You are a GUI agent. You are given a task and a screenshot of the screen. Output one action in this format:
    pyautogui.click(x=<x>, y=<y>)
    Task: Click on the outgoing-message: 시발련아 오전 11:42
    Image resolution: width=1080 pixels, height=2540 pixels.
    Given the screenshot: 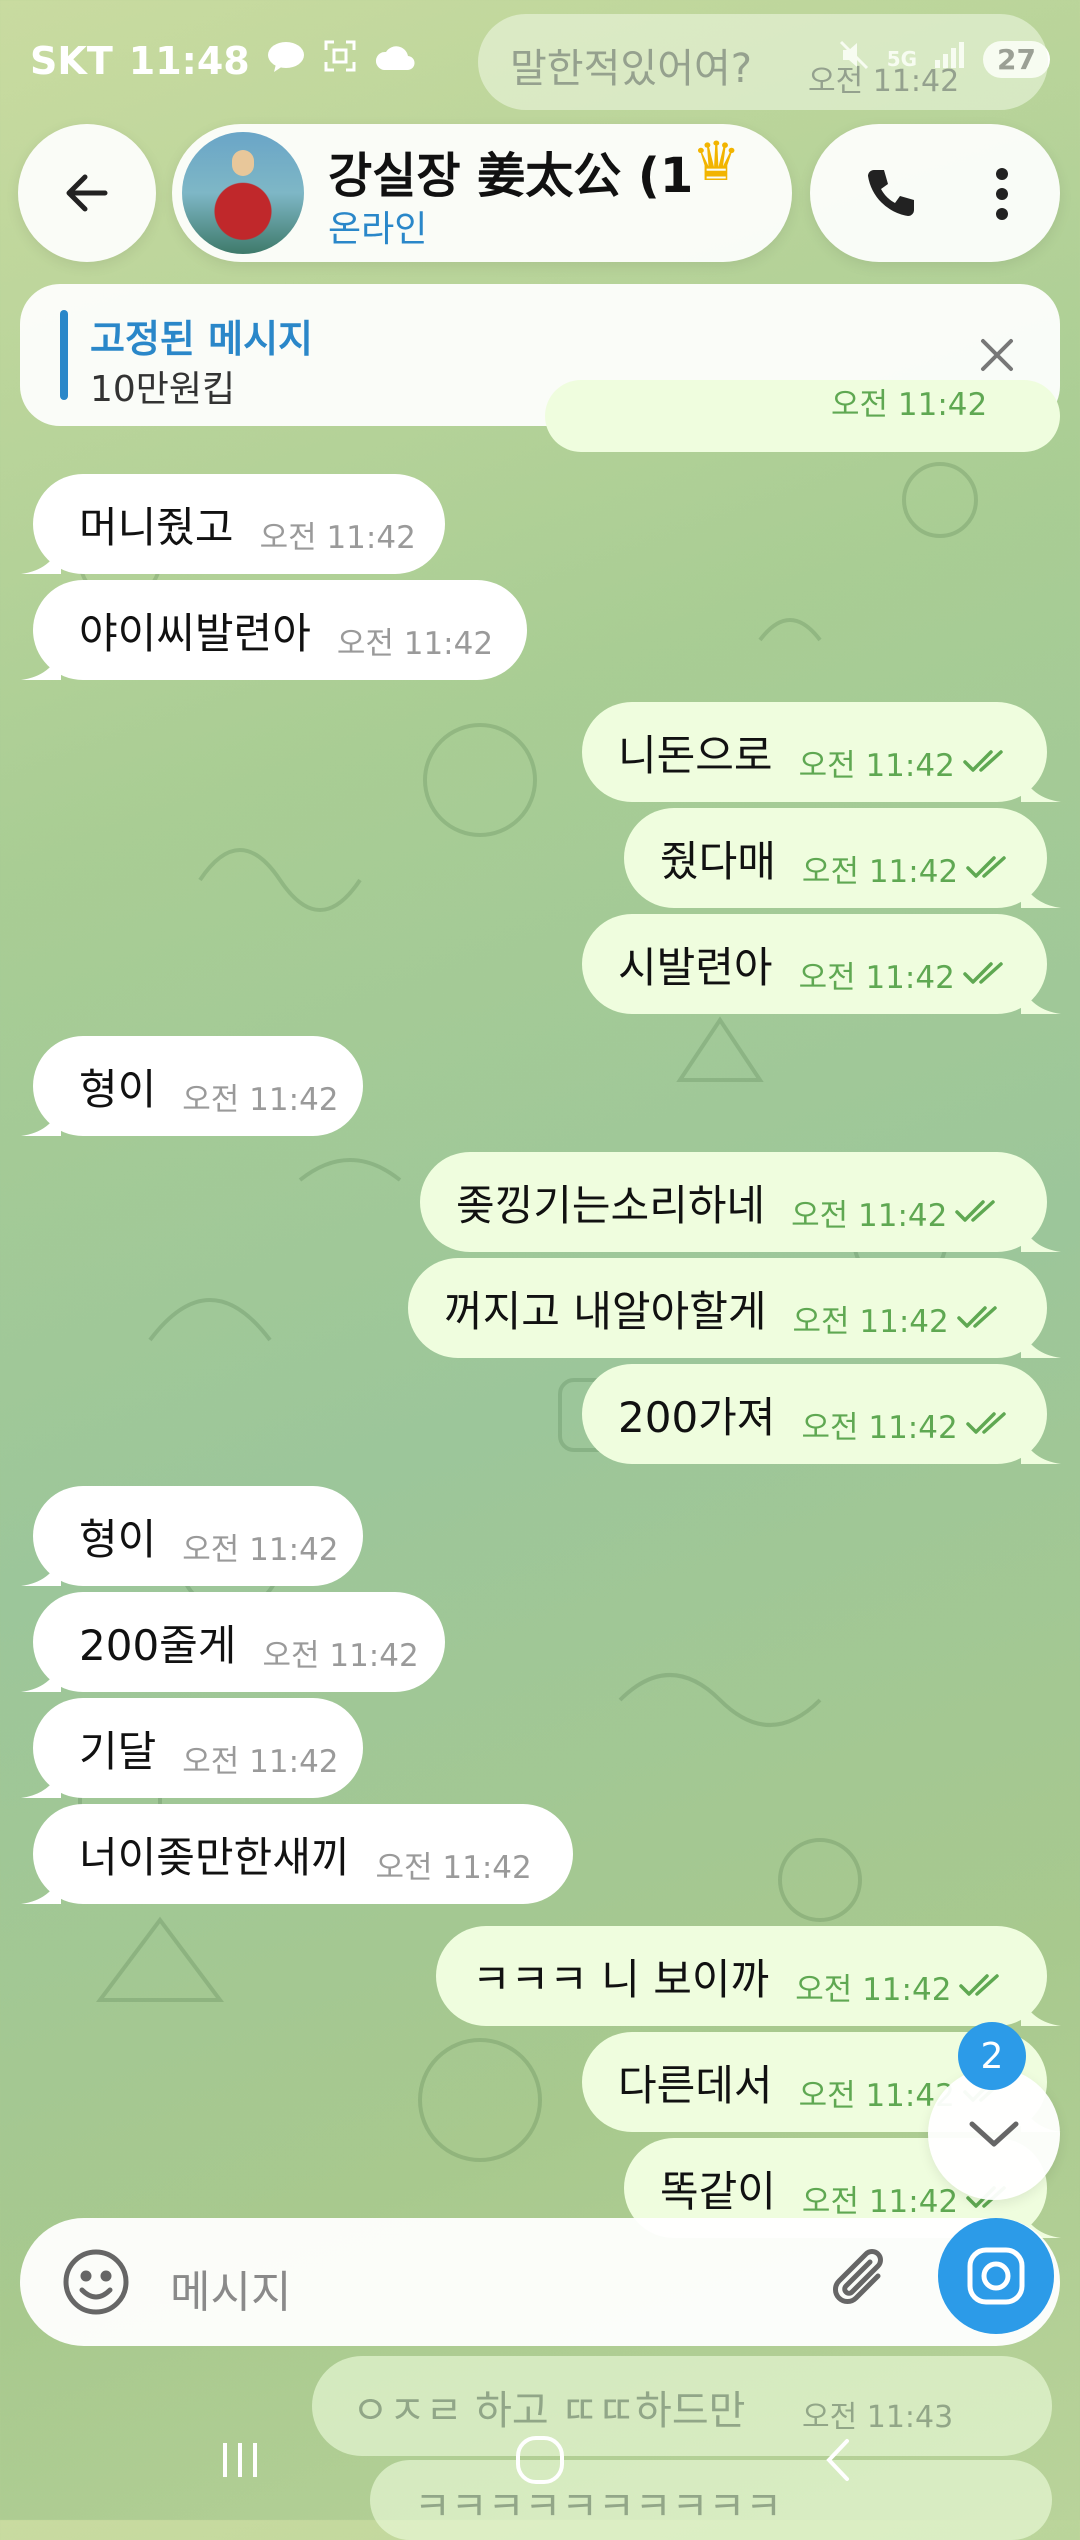 What is the action you would take?
    pyautogui.click(x=821, y=964)
    